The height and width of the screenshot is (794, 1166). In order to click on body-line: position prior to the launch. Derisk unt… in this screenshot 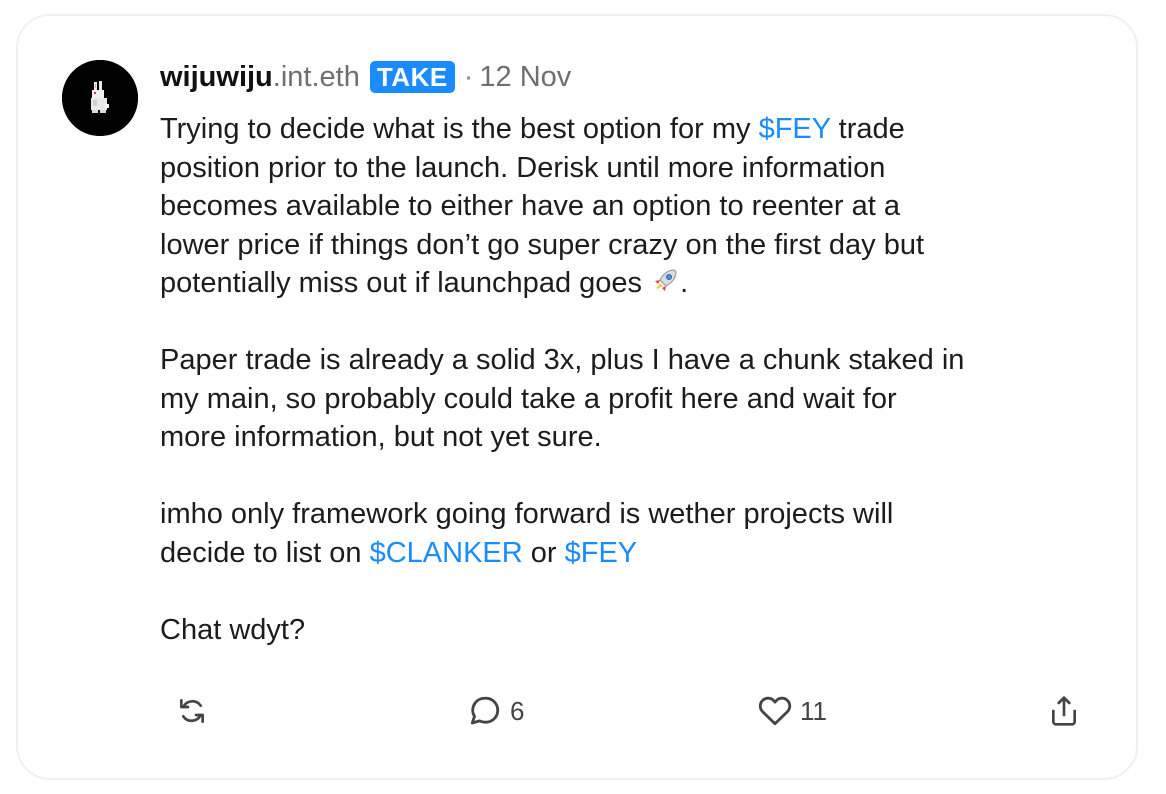, I will do `click(523, 167)`.